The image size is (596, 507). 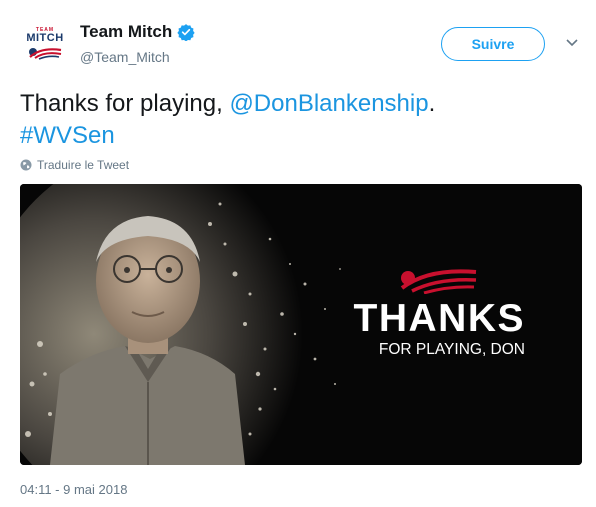 What do you see at coordinates (328, 103) in the screenshot?
I see `mention-link: @DonBlankenship` at bounding box center [328, 103].